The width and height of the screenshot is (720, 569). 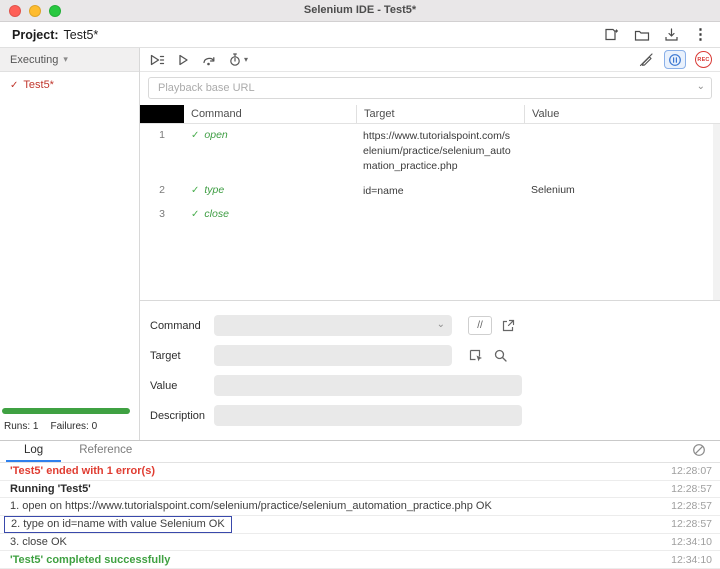 What do you see at coordinates (440, 114) in the screenshot?
I see `target-column-header: Target` at bounding box center [440, 114].